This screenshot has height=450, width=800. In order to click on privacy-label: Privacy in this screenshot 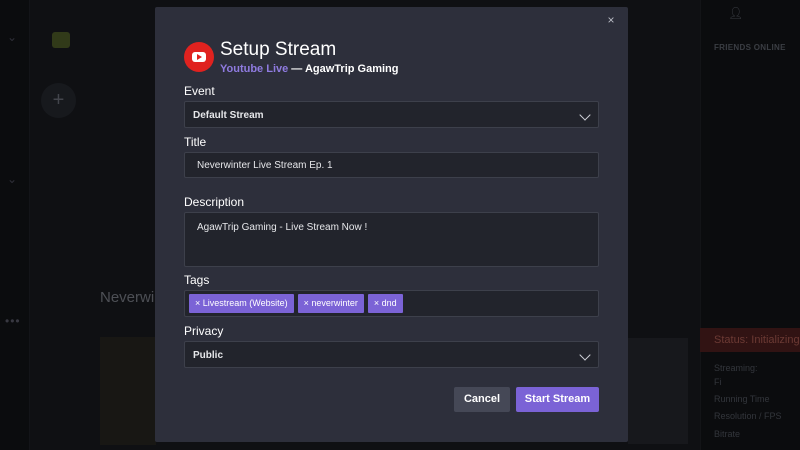, I will do `click(204, 331)`.